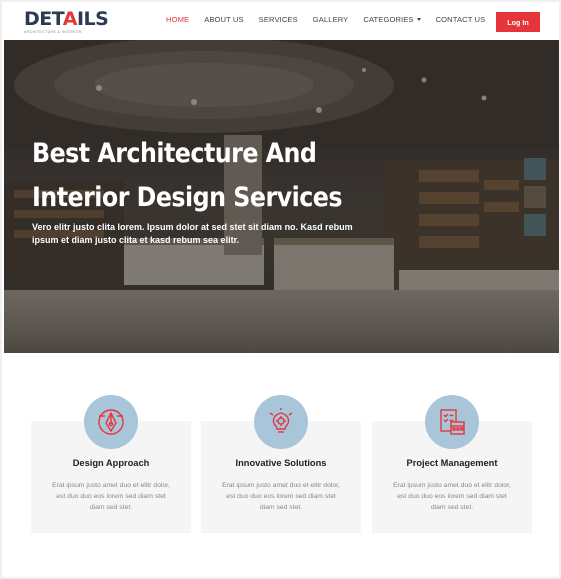  Describe the element at coordinates (187, 197) in the screenshot. I see `hero-title-line-2: Interior Design Services` at that location.